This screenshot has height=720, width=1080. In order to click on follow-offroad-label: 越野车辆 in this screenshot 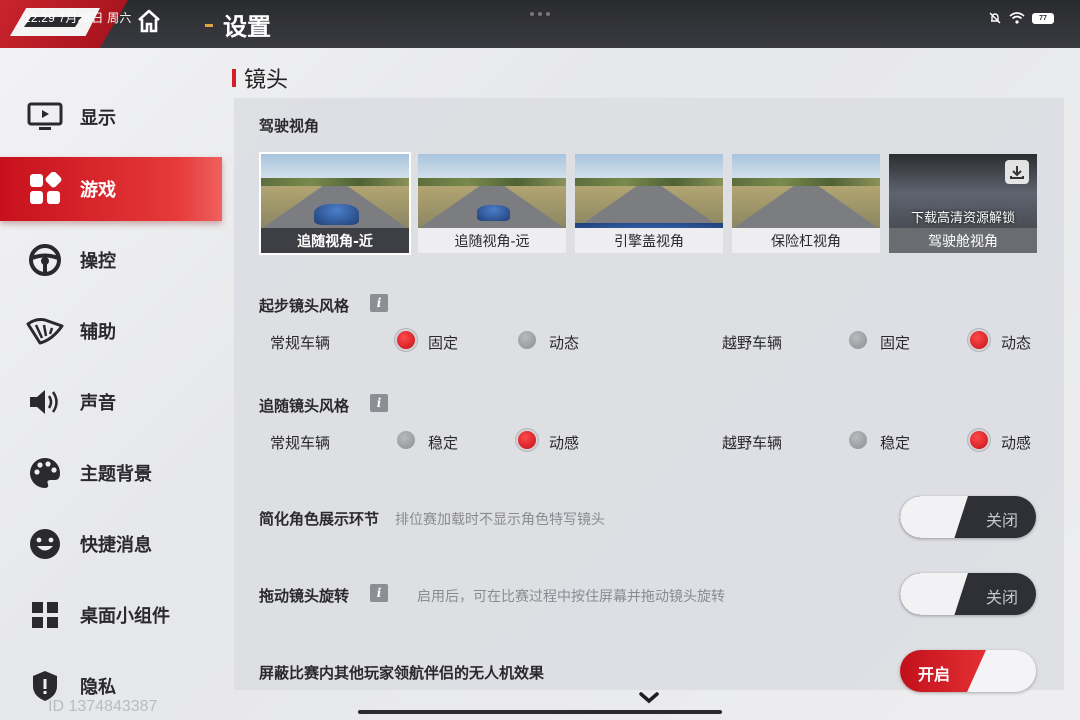, I will do `click(752, 443)`.